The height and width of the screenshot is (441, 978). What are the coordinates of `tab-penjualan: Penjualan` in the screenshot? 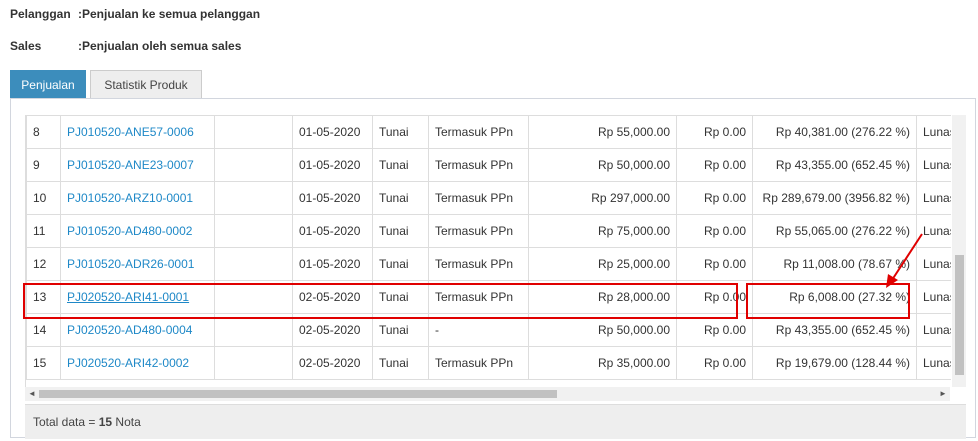 It's located at (48, 84).